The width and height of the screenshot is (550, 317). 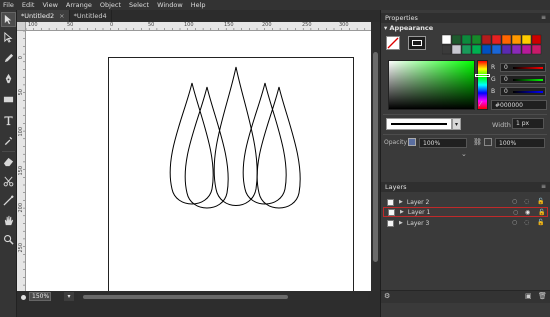 What do you see at coordinates (40, 296) in the screenshot?
I see `zoom-level-field: 150%` at bounding box center [40, 296].